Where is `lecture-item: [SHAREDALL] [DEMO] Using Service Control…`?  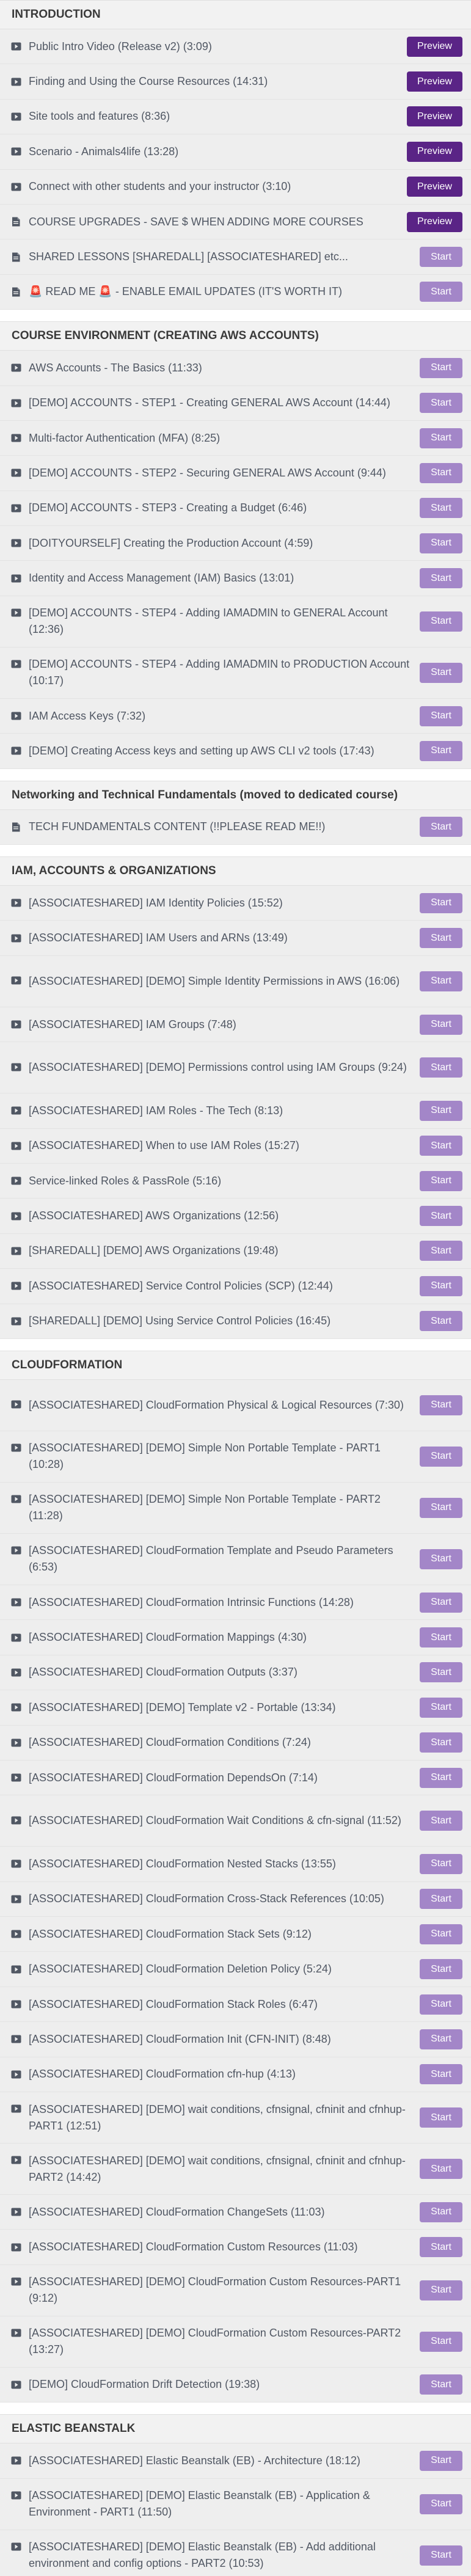 lecture-item: [SHAREDALL] [DEMO] Using Service Control… is located at coordinates (236, 1321).